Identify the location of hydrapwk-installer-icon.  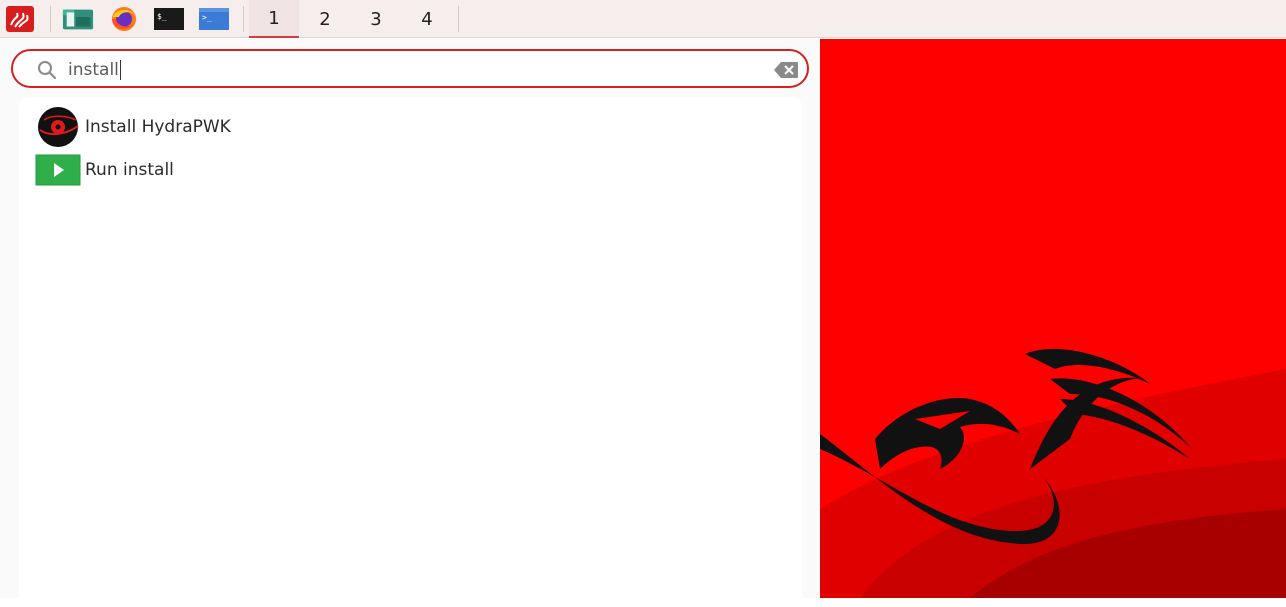
(58, 127).